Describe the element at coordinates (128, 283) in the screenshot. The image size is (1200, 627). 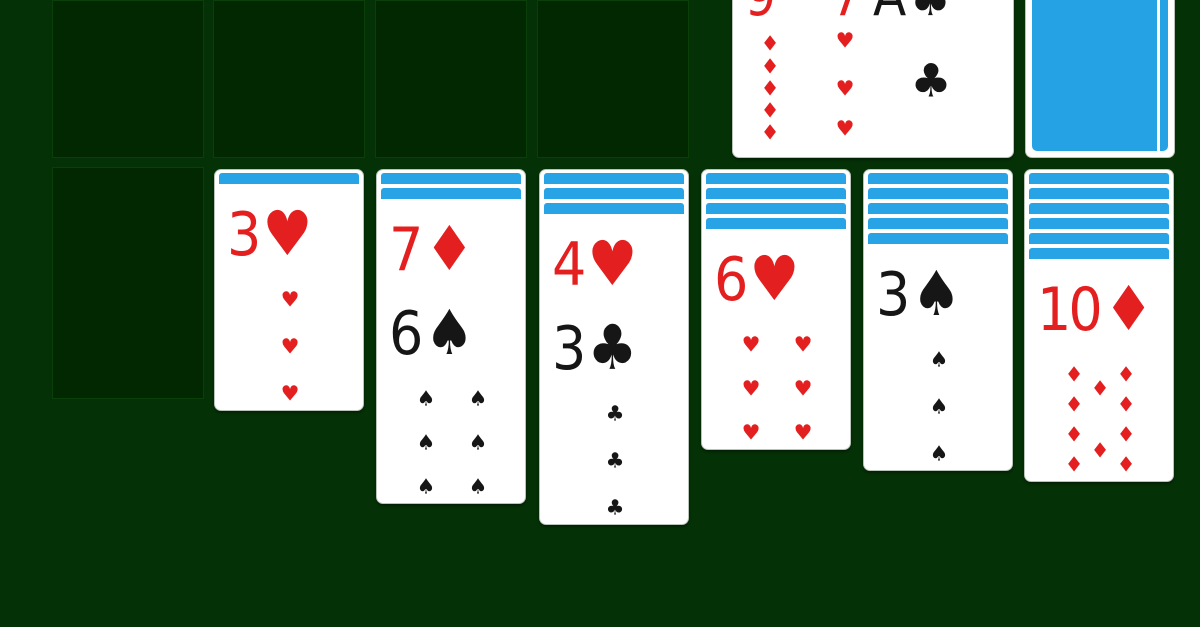
I see `tableau-empty-slot` at that location.